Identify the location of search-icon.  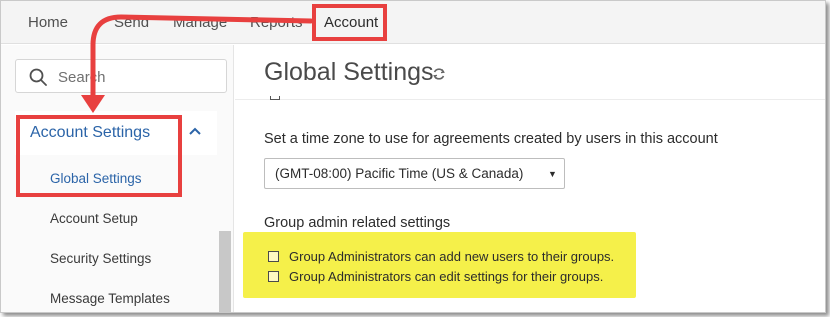
(38, 77).